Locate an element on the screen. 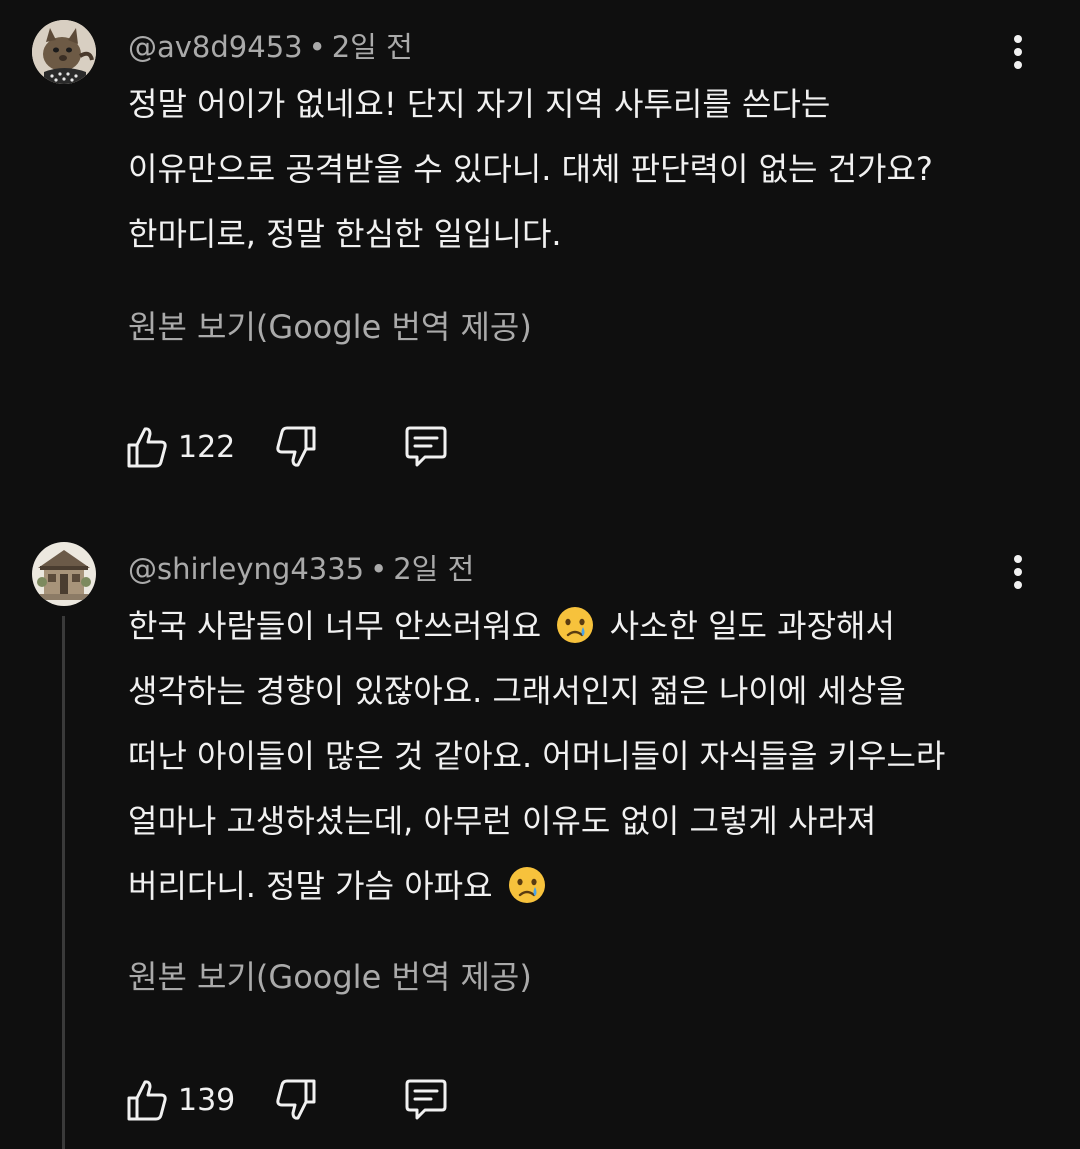 The width and height of the screenshot is (1080, 1149). comment-actions: 122 is located at coordinates (287, 447).